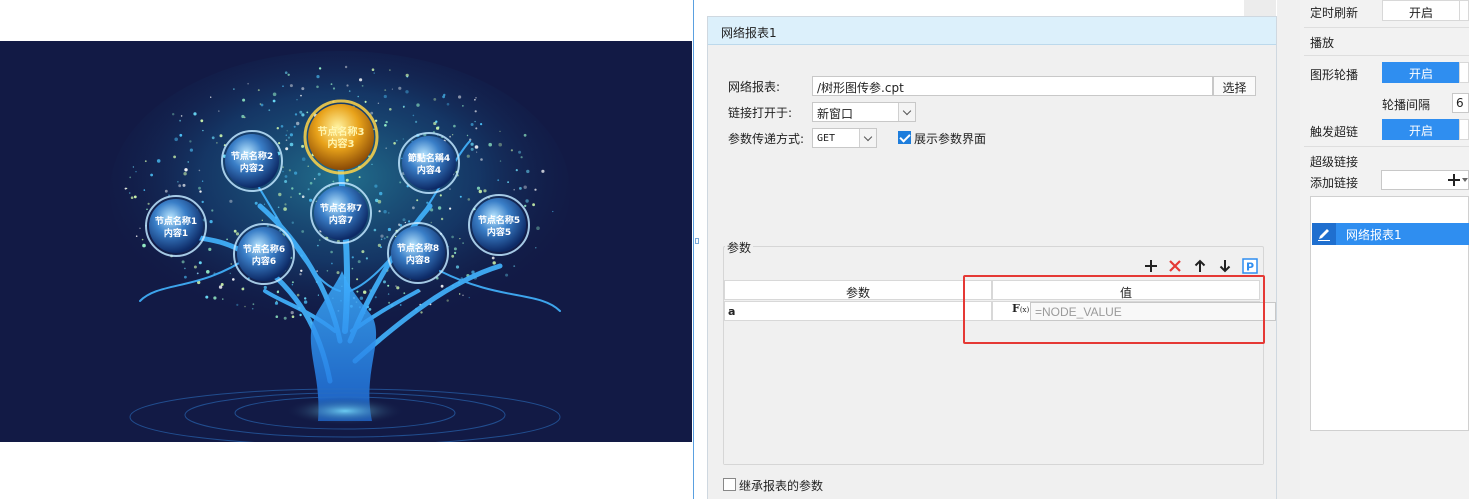 The width and height of the screenshot is (1469, 499). I want to click on tree-node-3: 节点名称3内容3, so click(341, 137).